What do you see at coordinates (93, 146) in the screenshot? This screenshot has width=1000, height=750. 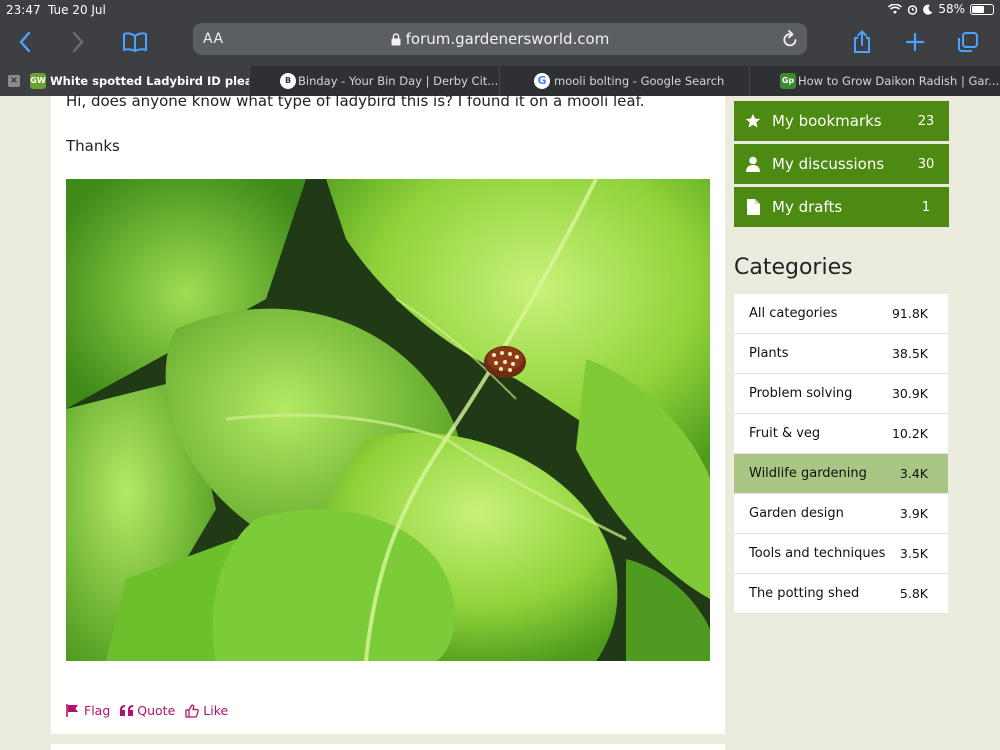 I see `post-body-line-2: Thanks` at bounding box center [93, 146].